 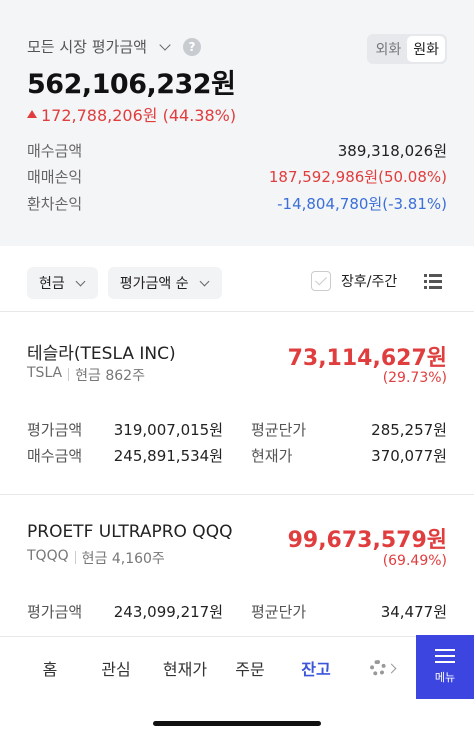 What do you see at coordinates (185, 668) in the screenshot?
I see `tab-quote: 현재가` at bounding box center [185, 668].